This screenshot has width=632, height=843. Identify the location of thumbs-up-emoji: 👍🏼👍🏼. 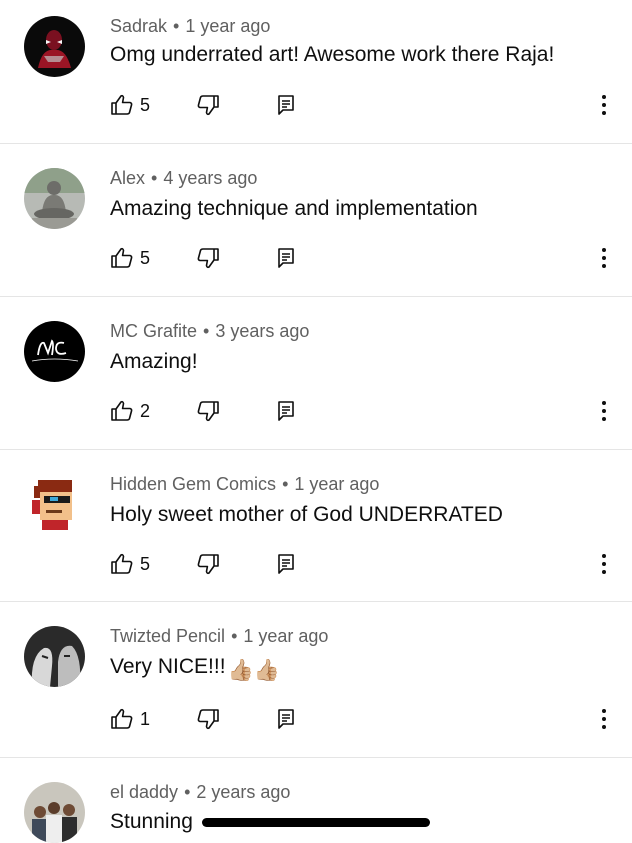
(253, 670).